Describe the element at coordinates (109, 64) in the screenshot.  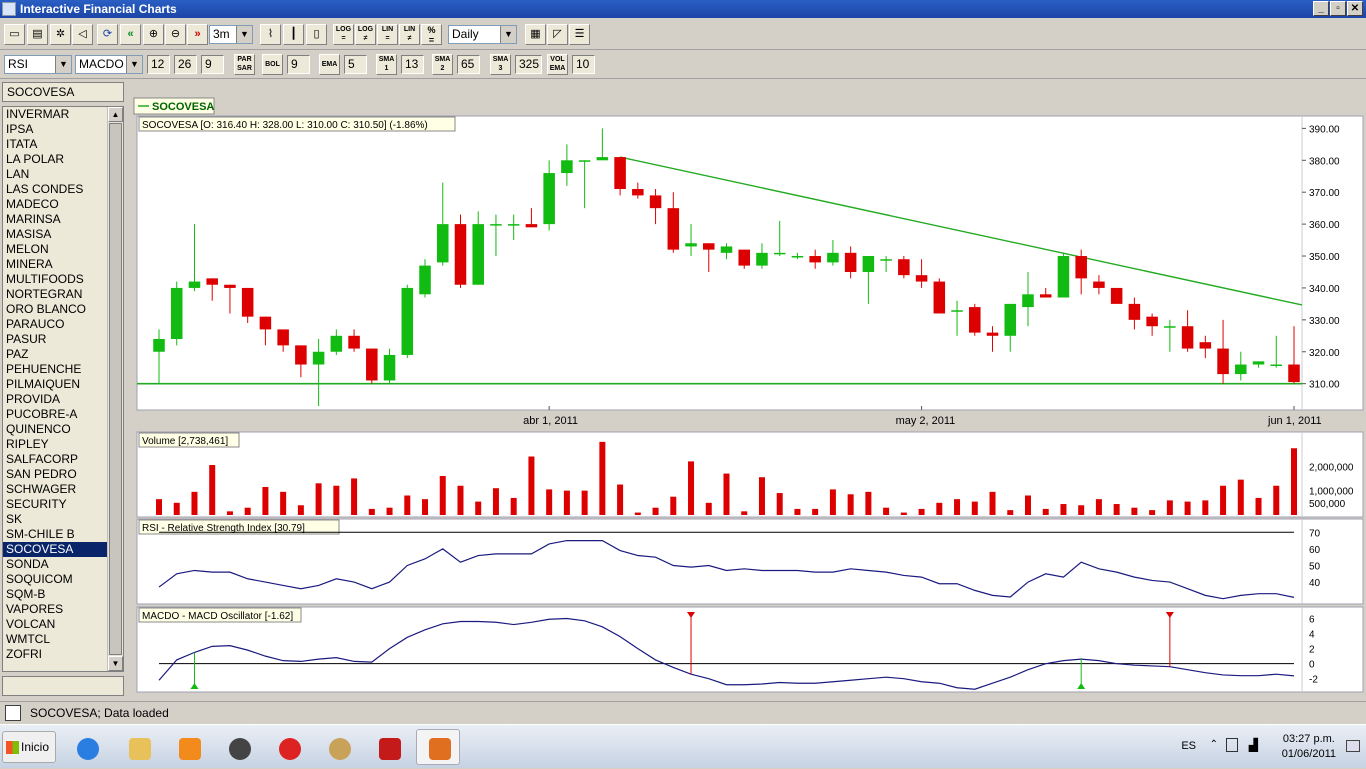
I see `indicator2-select: MACDO ▼` at that location.